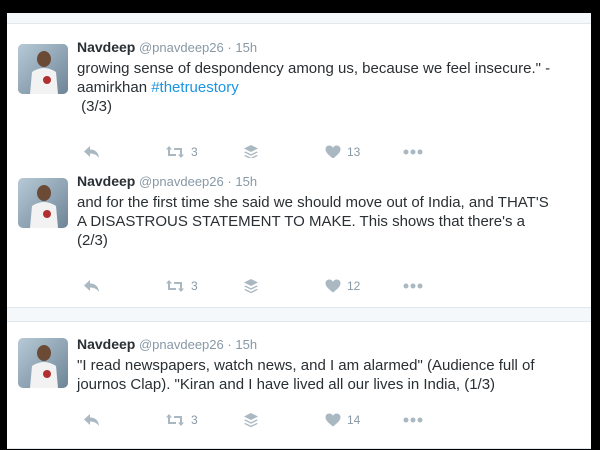  What do you see at coordinates (354, 152) in the screenshot?
I see `like-count: 13` at bounding box center [354, 152].